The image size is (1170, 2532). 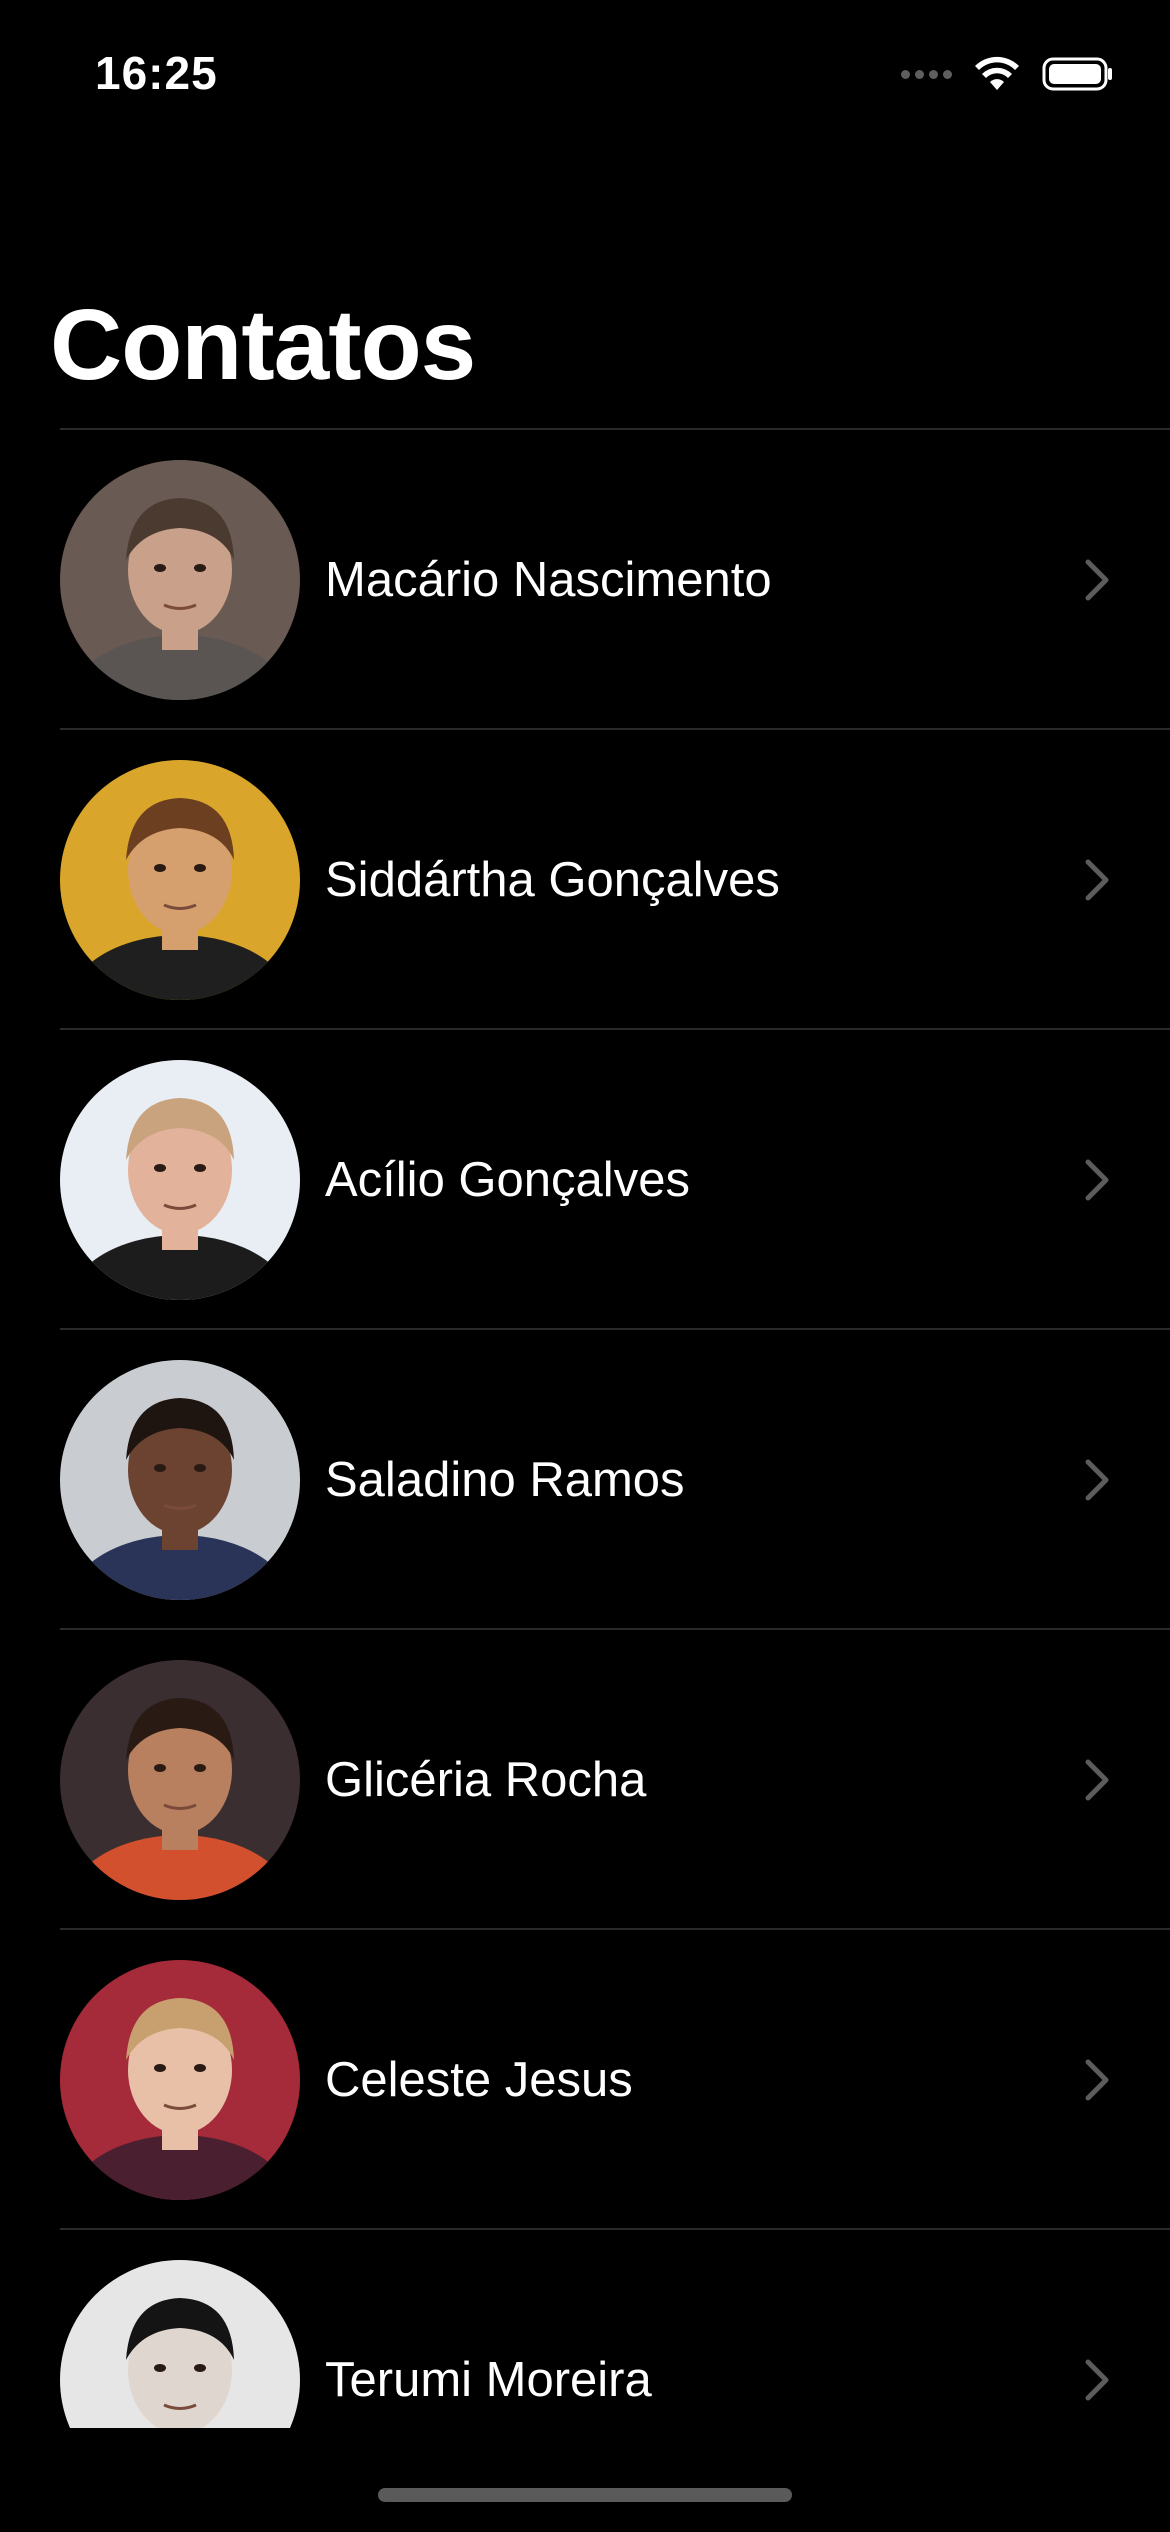 I want to click on status-icons, so click(x=1007, y=74).